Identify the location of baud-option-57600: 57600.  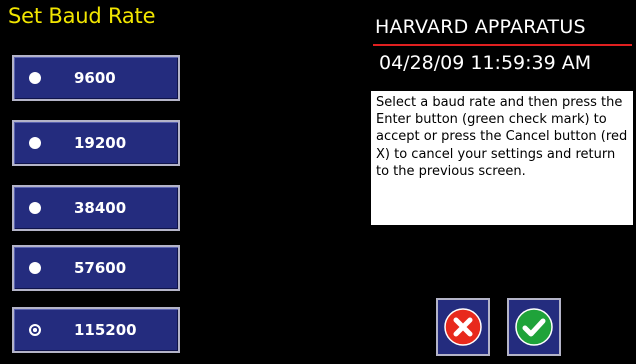
(96, 268).